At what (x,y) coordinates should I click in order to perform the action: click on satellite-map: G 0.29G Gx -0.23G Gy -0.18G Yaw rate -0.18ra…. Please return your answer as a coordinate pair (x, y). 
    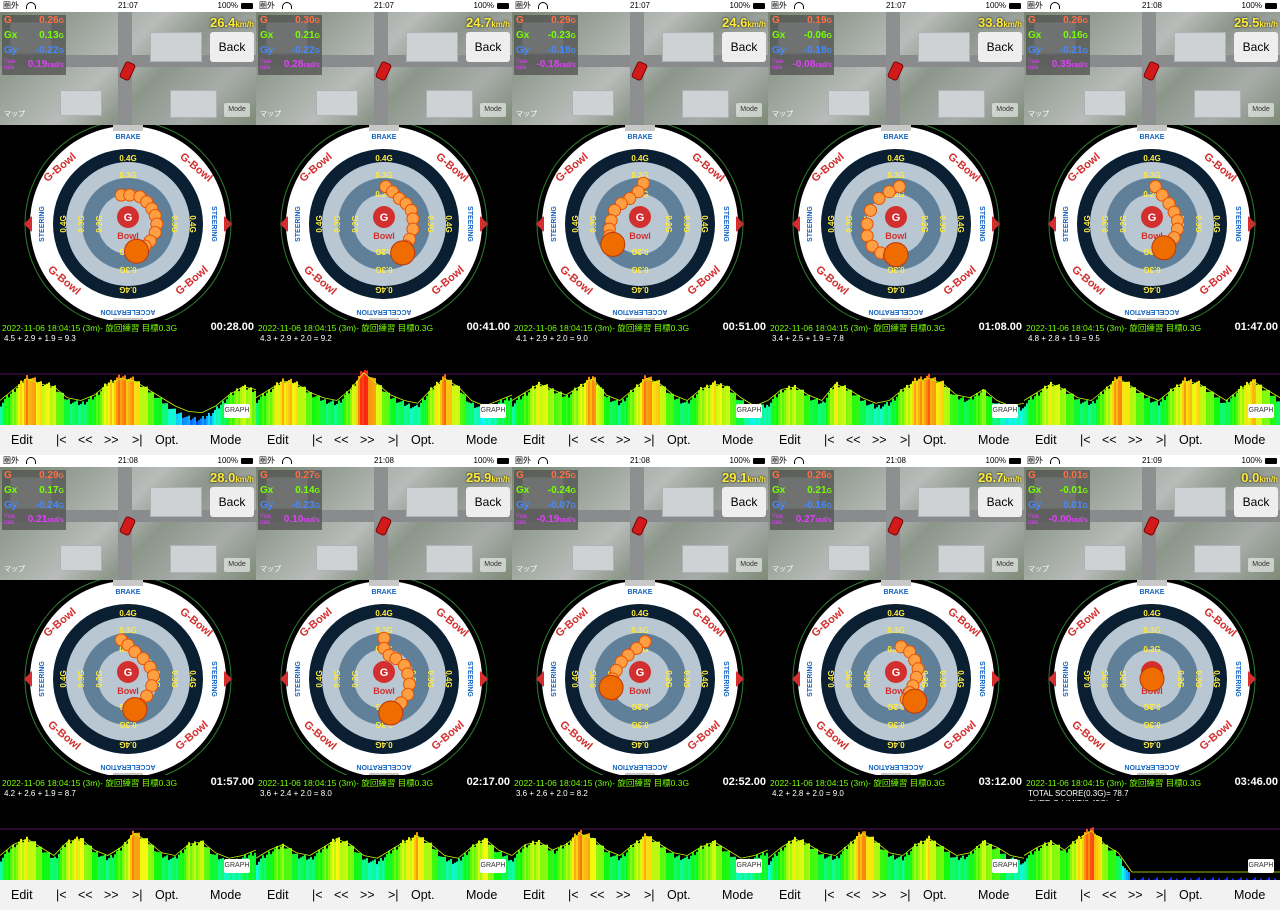
    Looking at the image, I should click on (640, 68).